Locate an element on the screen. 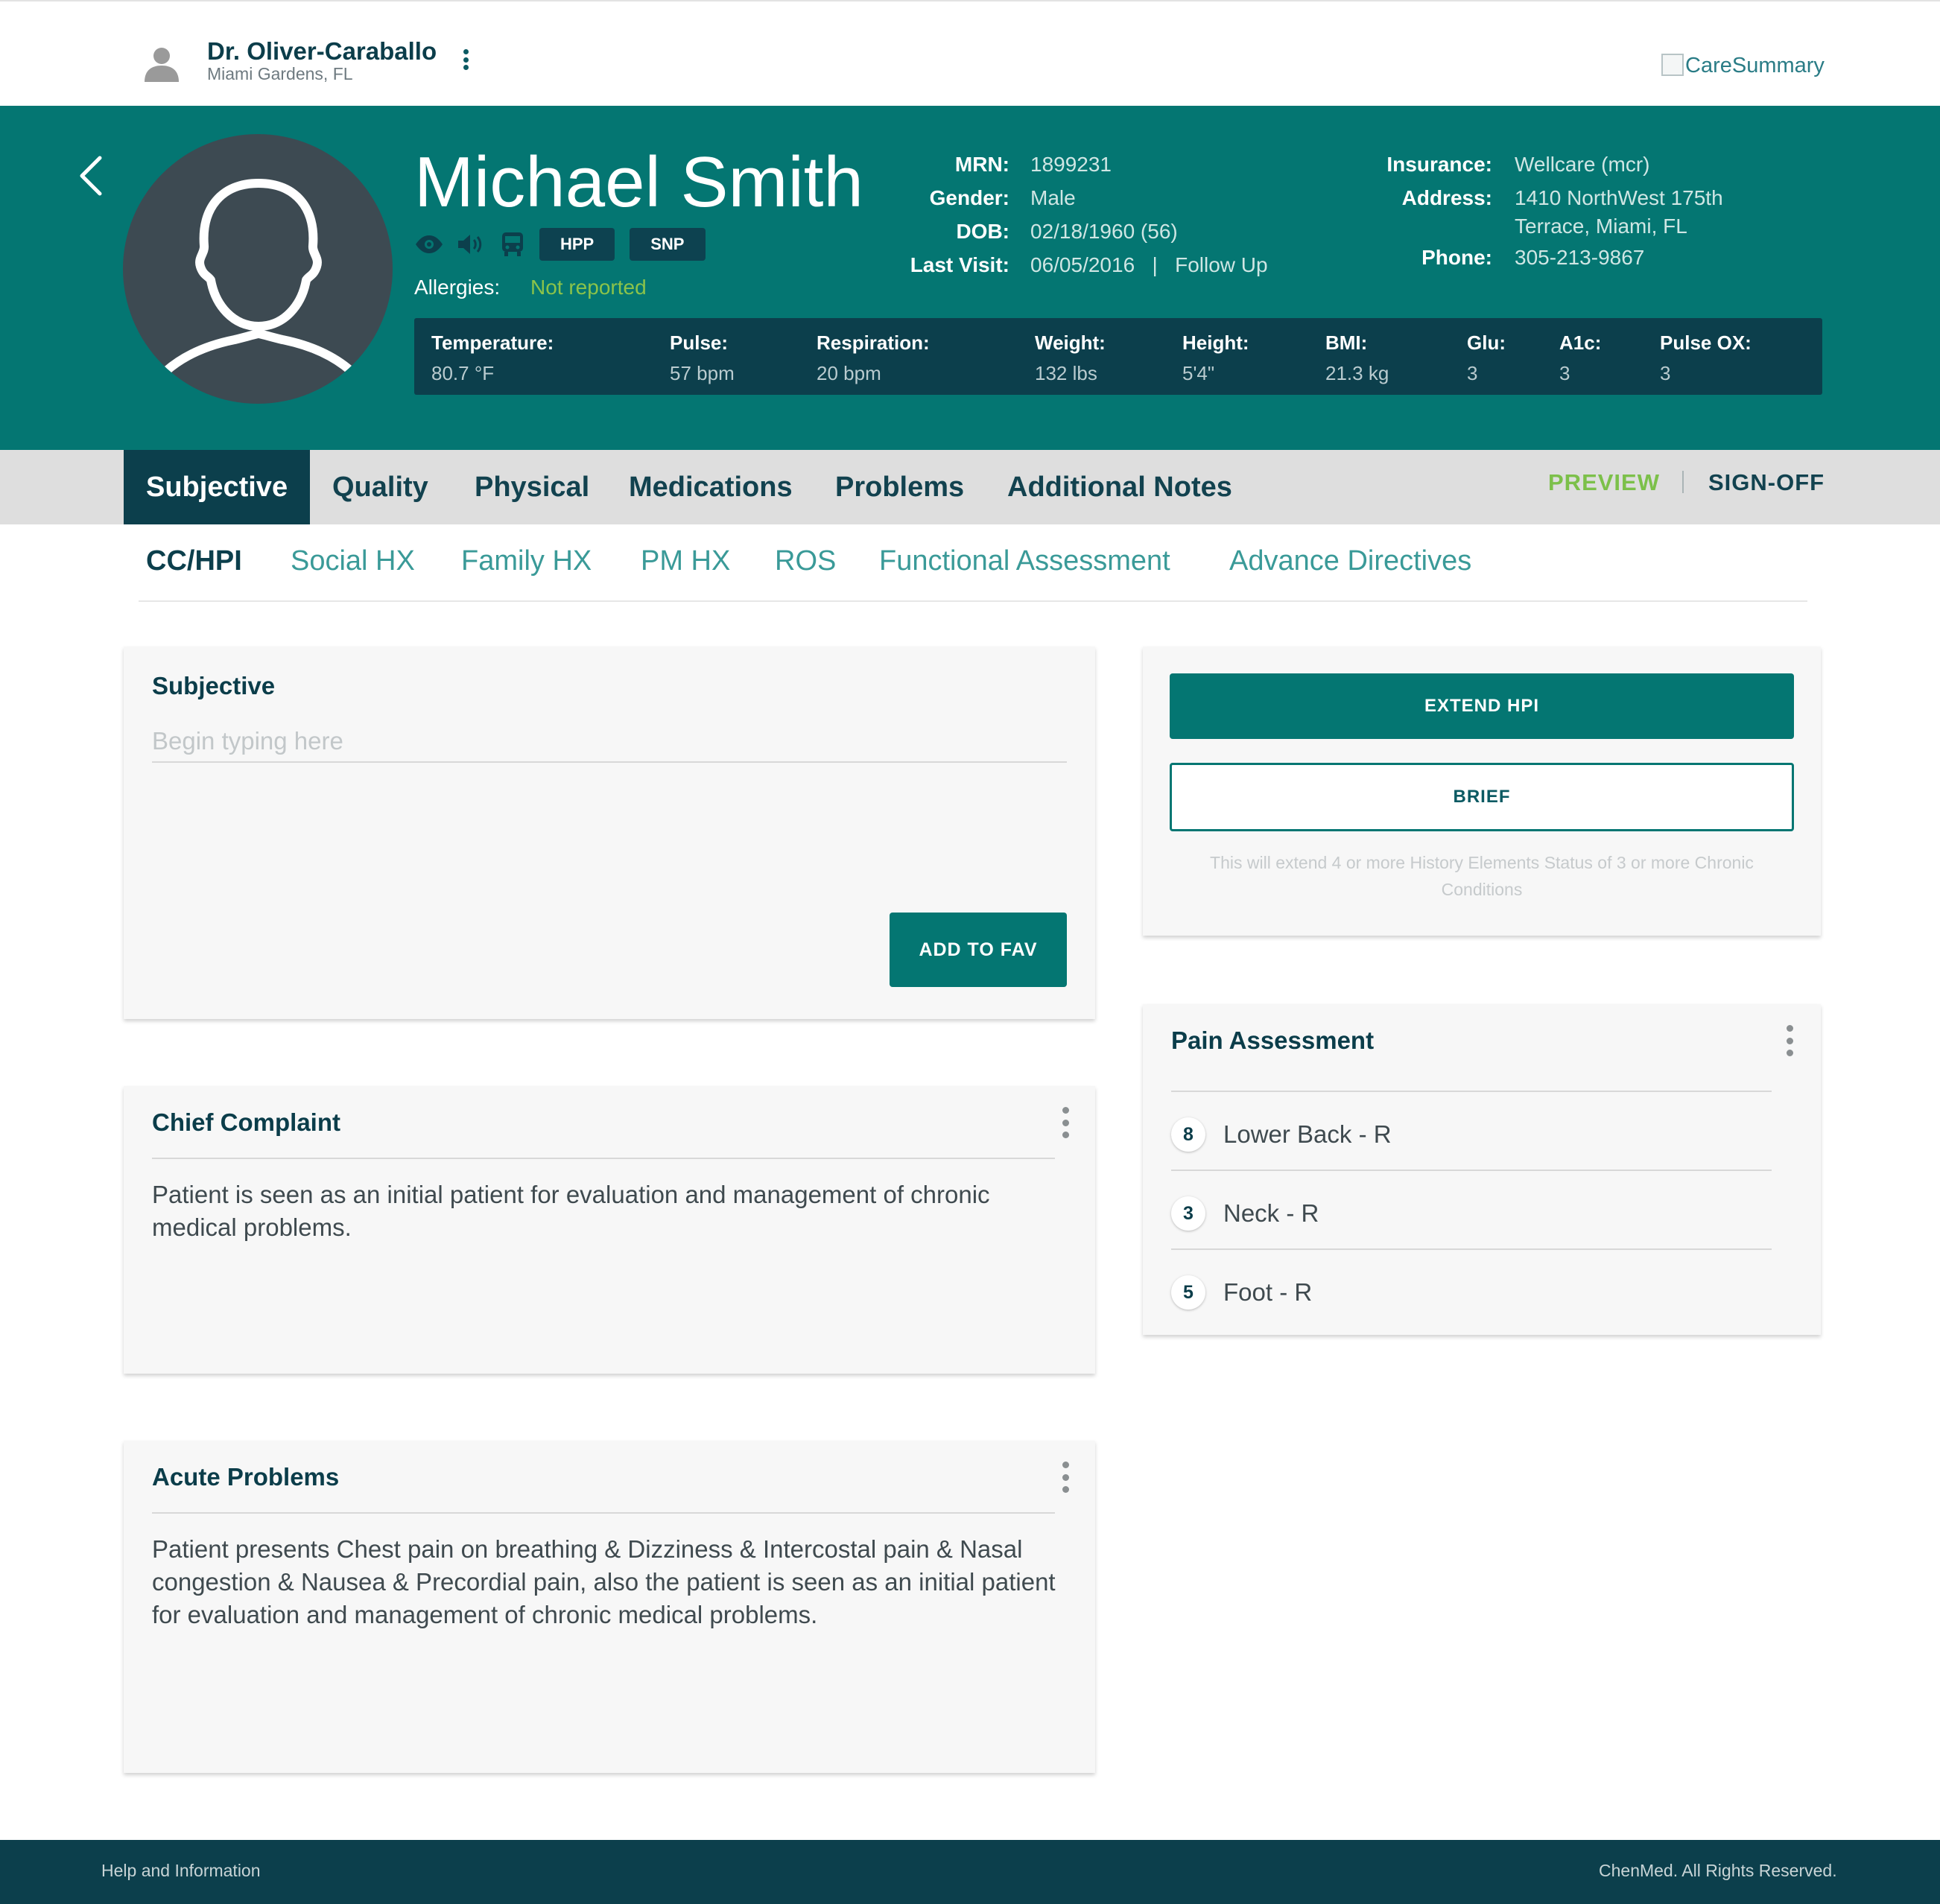 The width and height of the screenshot is (1940, 1904). tab-quality: Quality is located at coordinates (380, 487).